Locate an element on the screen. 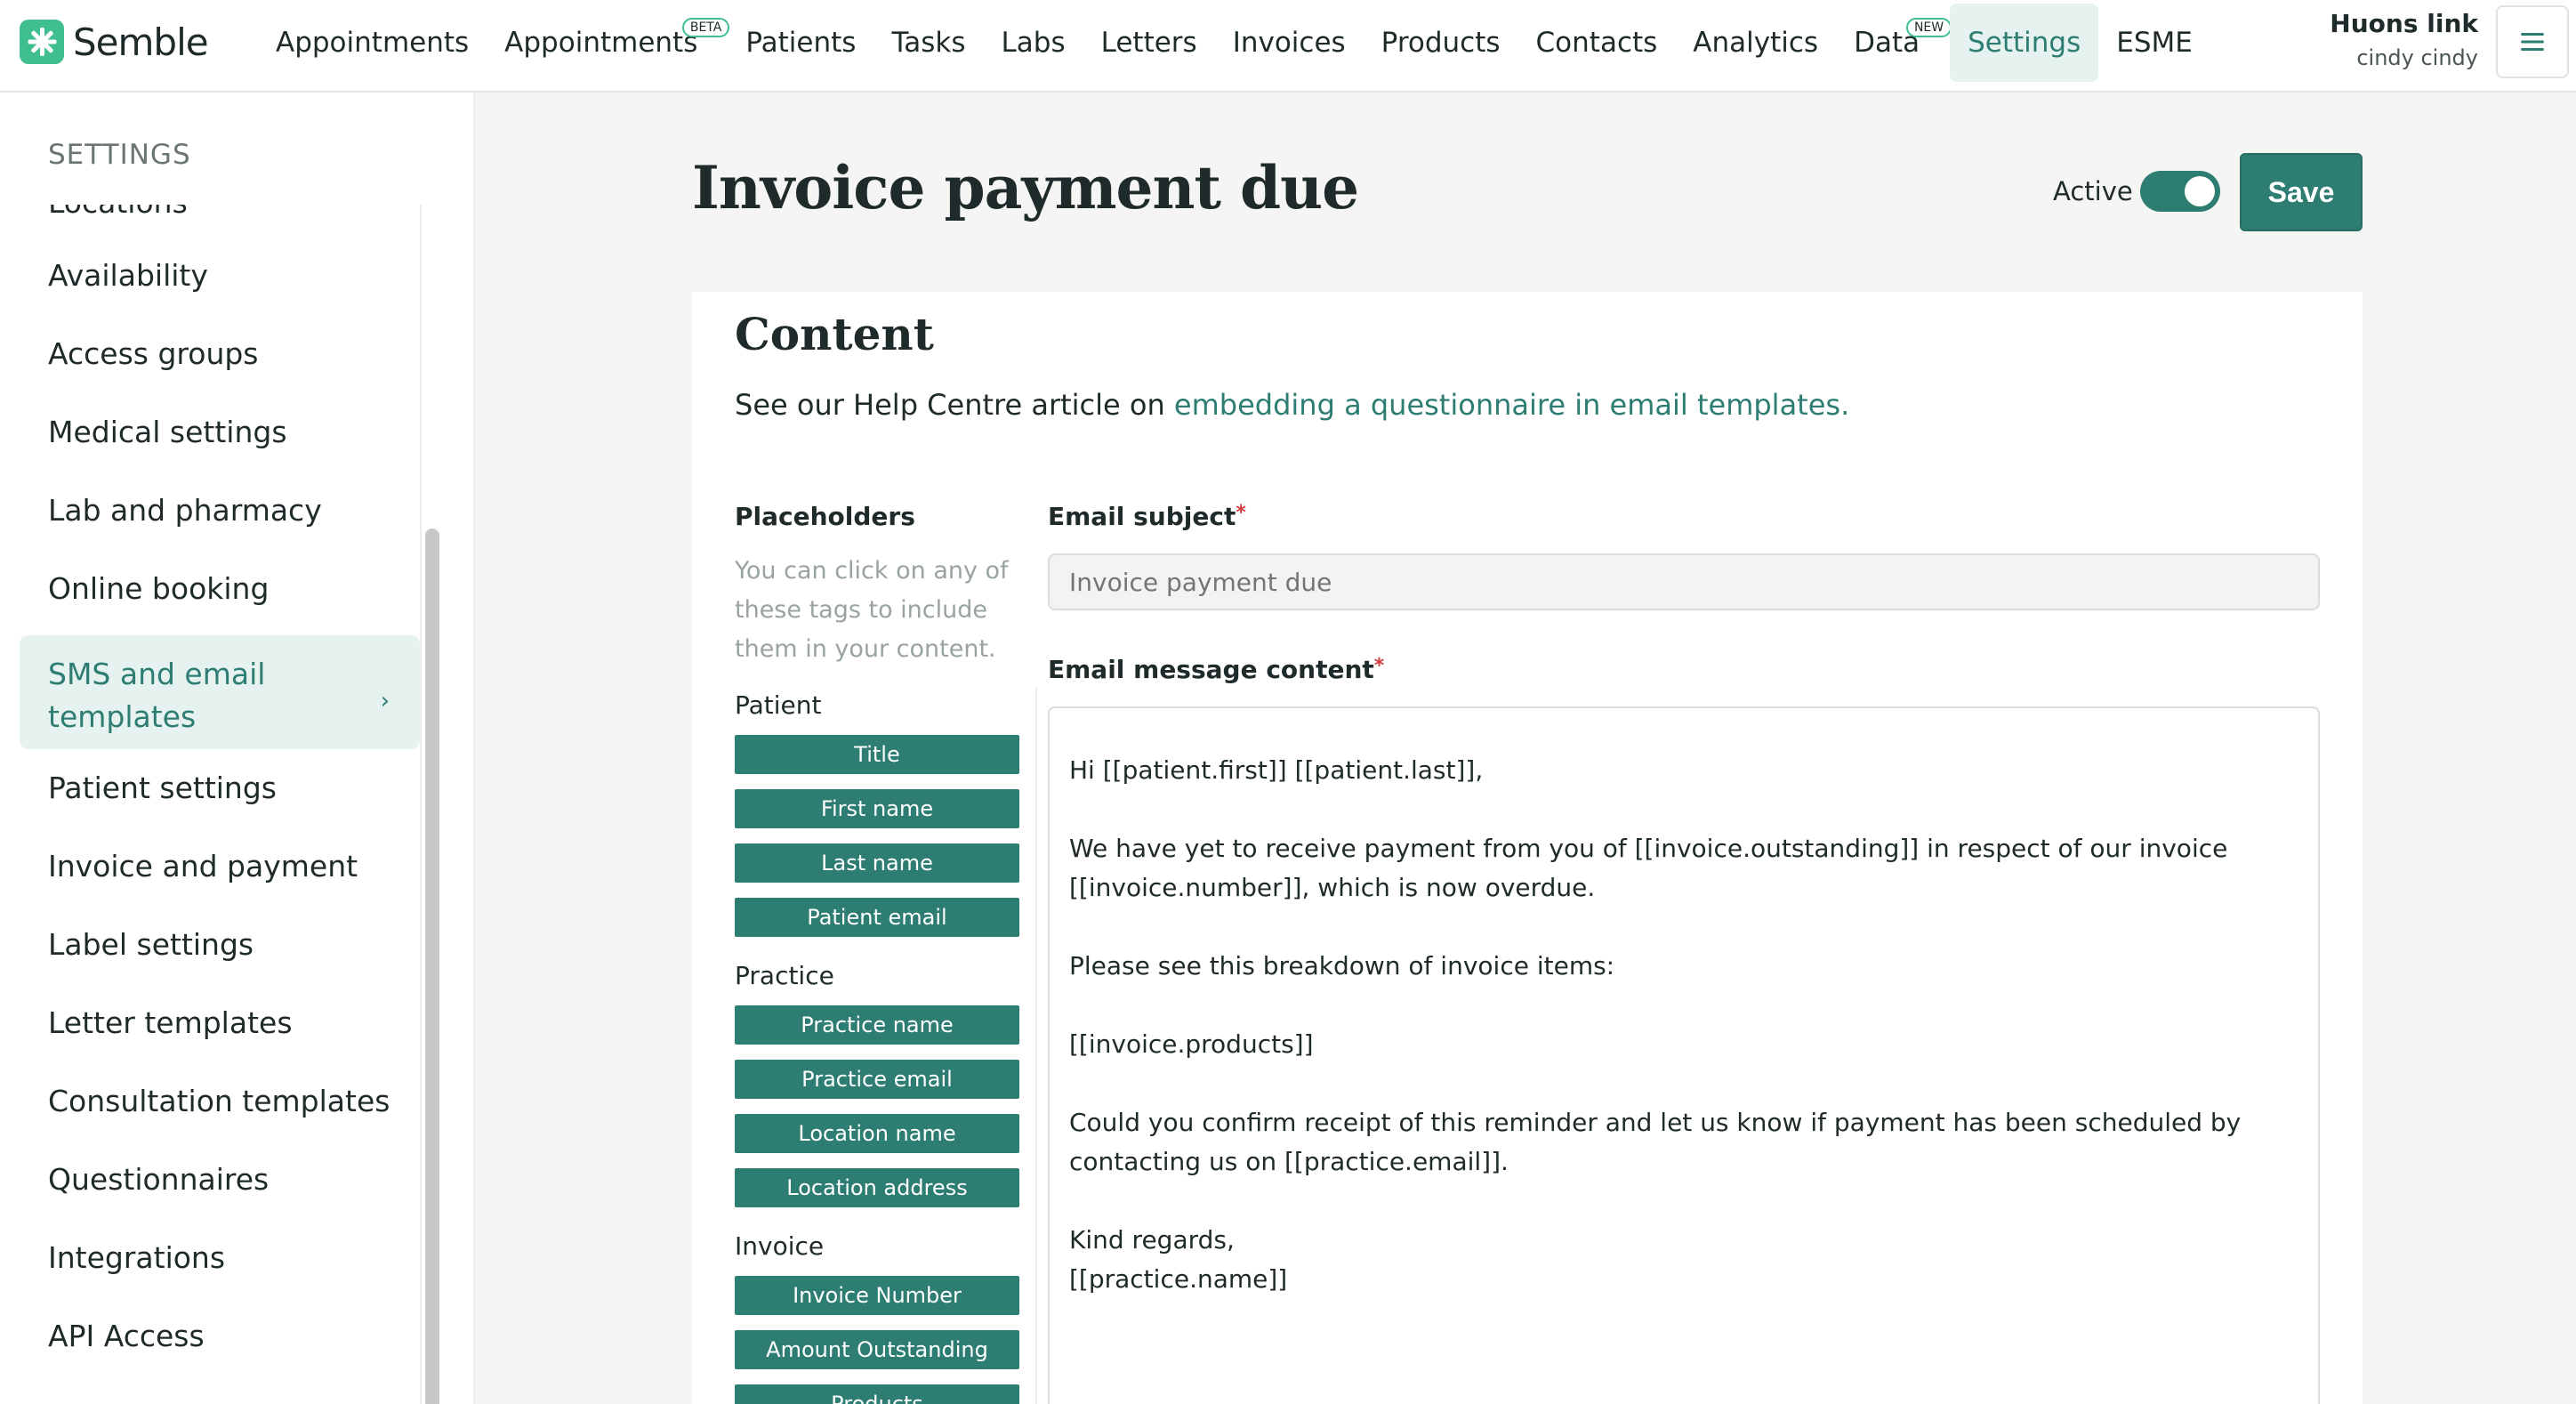 Image resolution: width=2576 pixels, height=1404 pixels. nav-data: Data NEW is located at coordinates (1894, 43).